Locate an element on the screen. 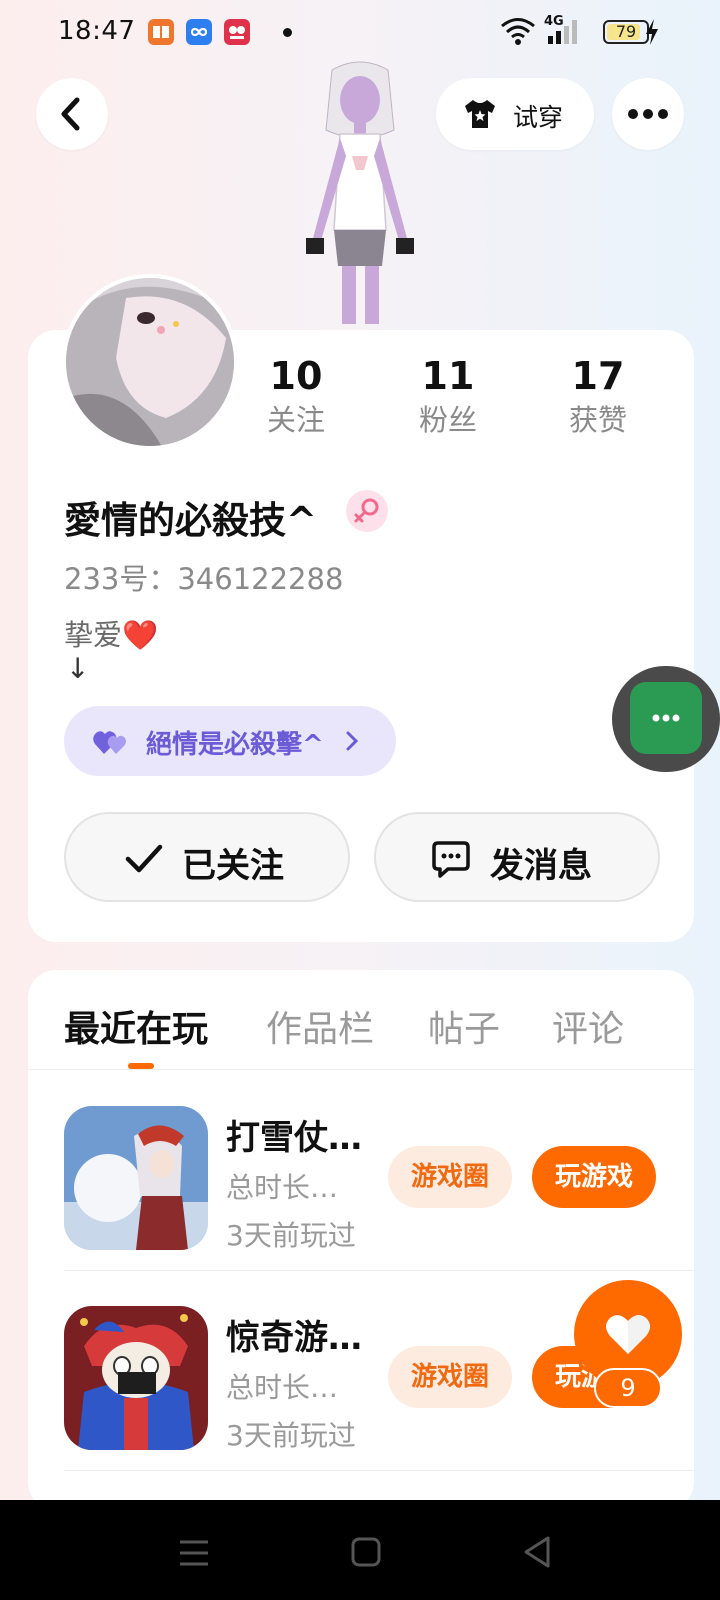  back-button is located at coordinates (72, 114).